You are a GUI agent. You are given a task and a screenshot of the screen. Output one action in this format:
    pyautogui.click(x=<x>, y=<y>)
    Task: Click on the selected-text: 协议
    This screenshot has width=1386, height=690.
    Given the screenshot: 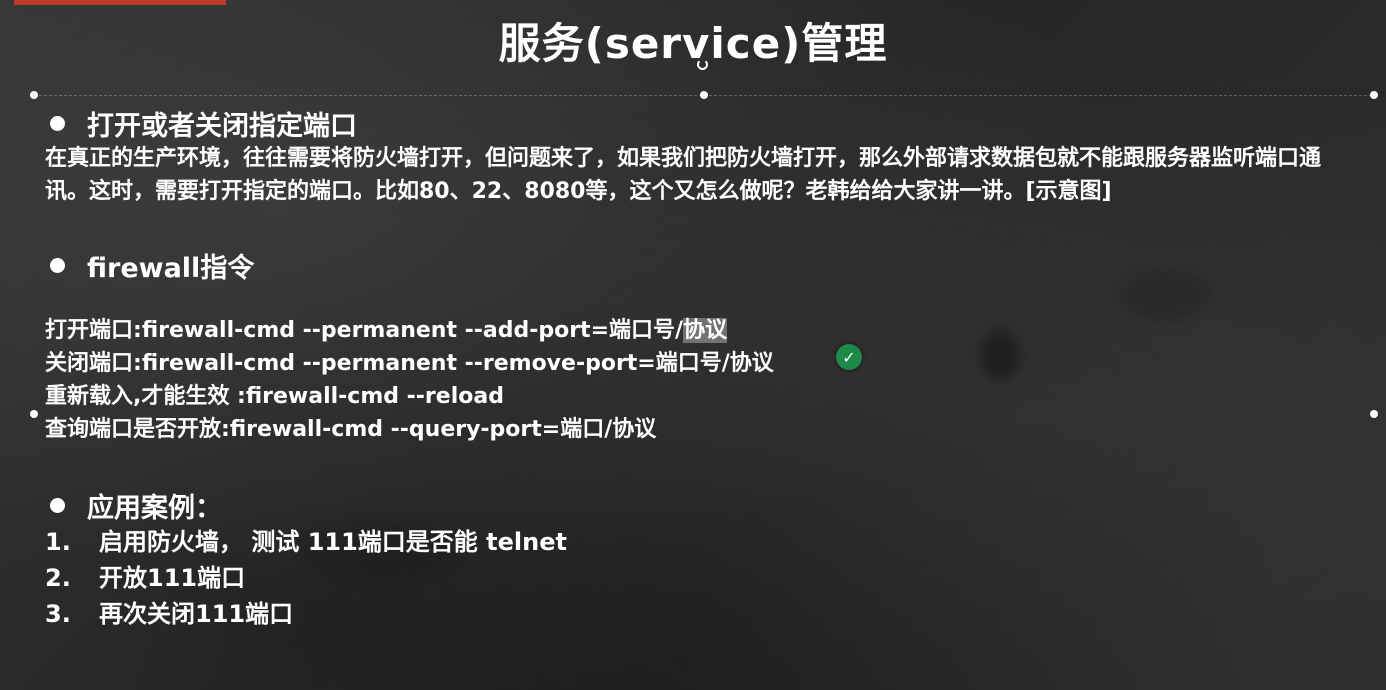 What is the action you would take?
    pyautogui.click(x=705, y=330)
    